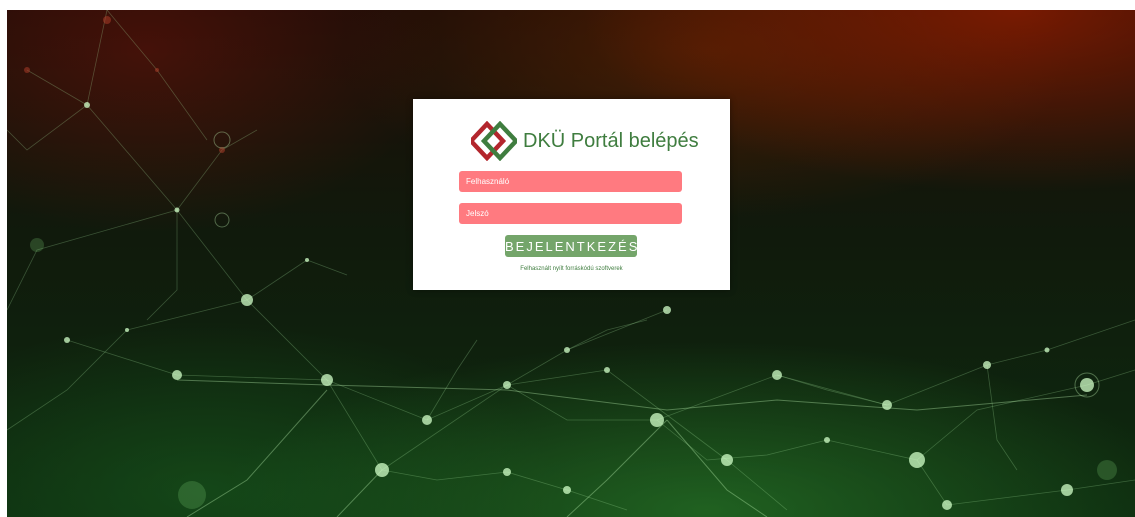 Image resolution: width=1135 pixels, height=517 pixels. Describe the element at coordinates (570, 181) in the screenshot. I see `username-input` at that location.